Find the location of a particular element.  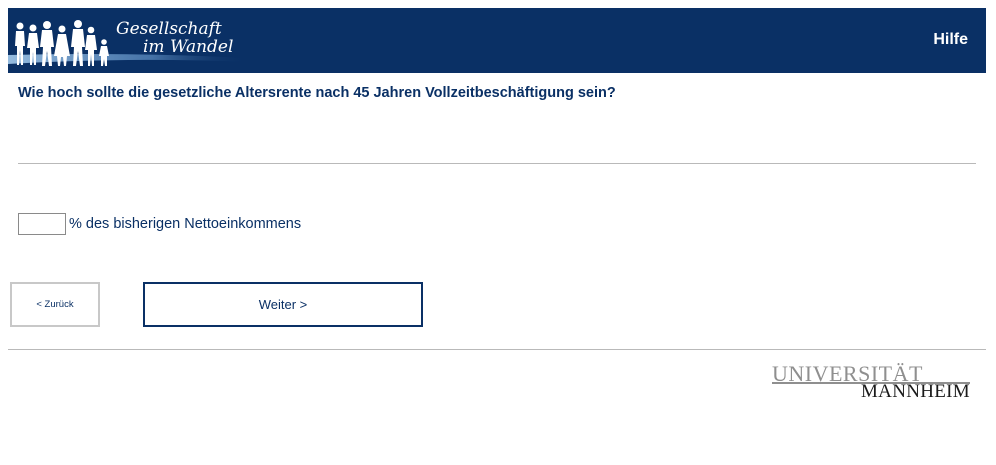

back-button: < Zurück is located at coordinates (55, 304).